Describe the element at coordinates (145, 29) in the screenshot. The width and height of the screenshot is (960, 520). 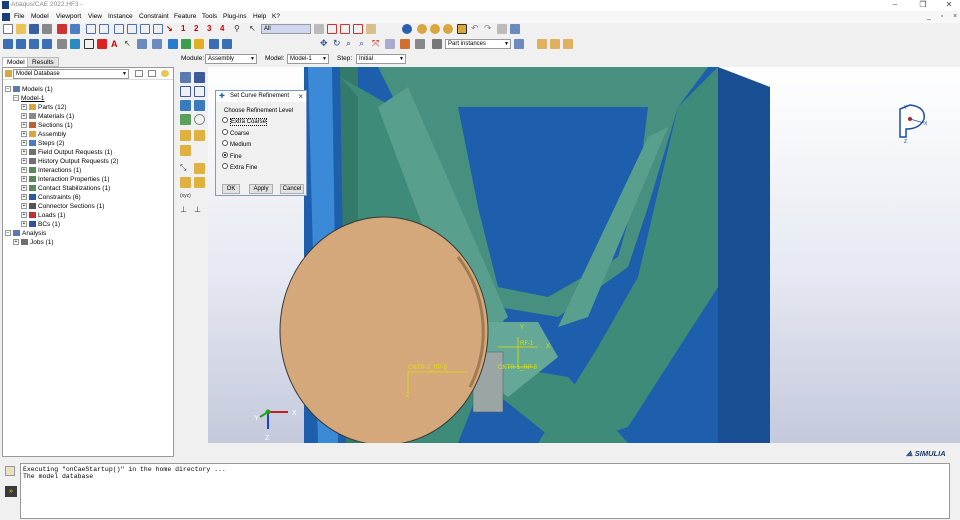
I see `datum-plane-icon` at that location.